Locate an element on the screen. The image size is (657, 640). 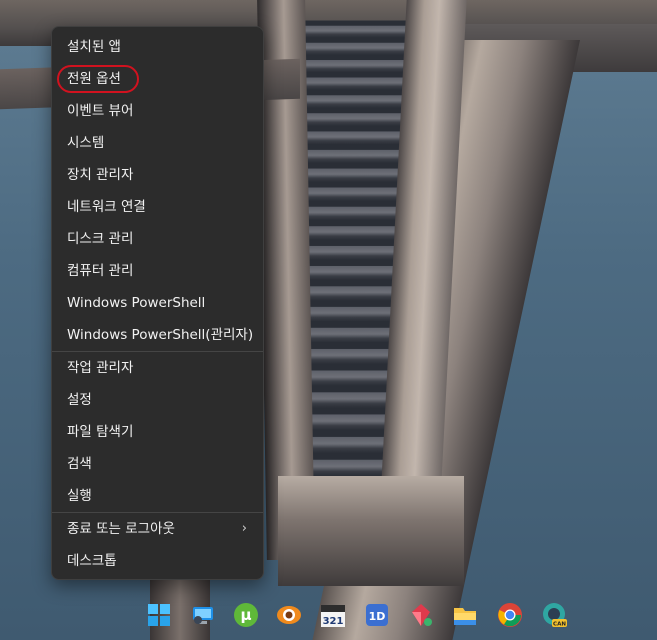
utorrent-icon: µ is located at coordinates (246, 615).